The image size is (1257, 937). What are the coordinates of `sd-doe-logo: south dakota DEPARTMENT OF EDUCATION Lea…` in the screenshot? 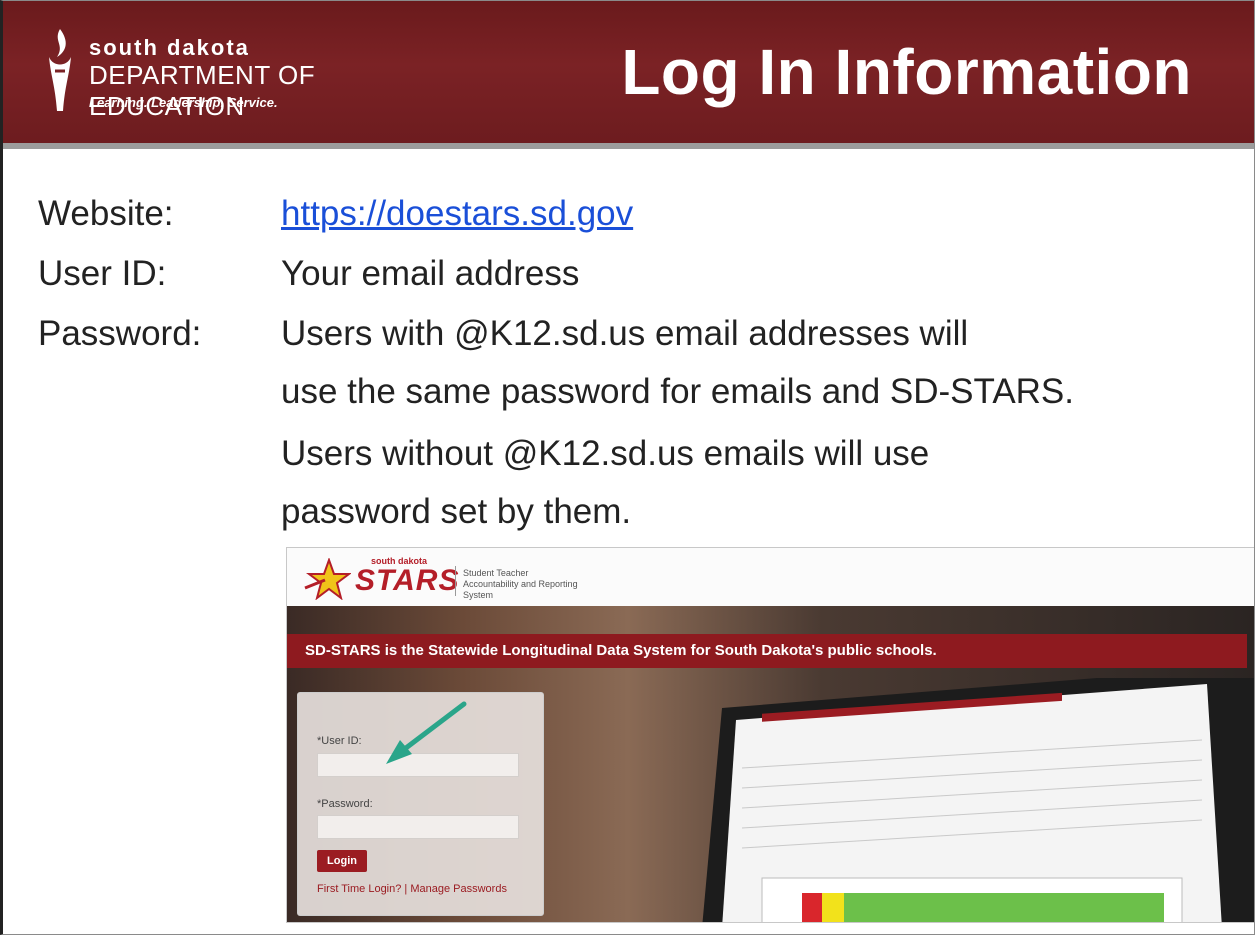 It's located at (243, 73).